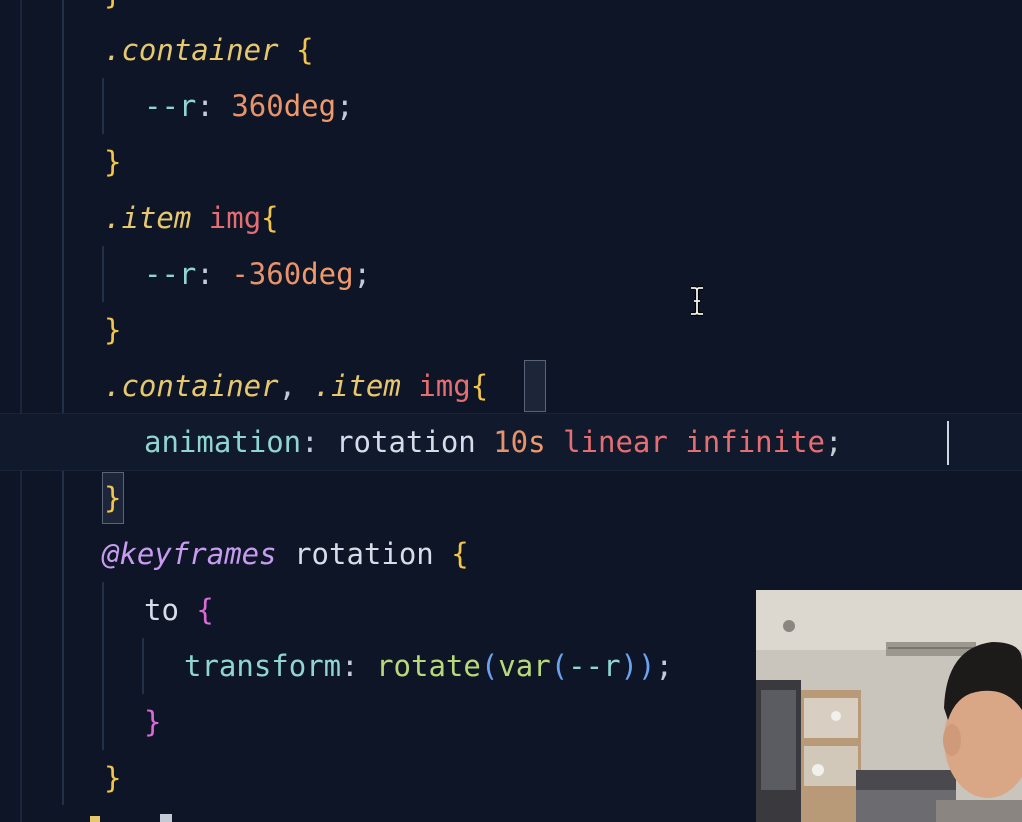 The image size is (1022, 822). What do you see at coordinates (789, 626) in the screenshot?
I see `ceiling-light` at bounding box center [789, 626].